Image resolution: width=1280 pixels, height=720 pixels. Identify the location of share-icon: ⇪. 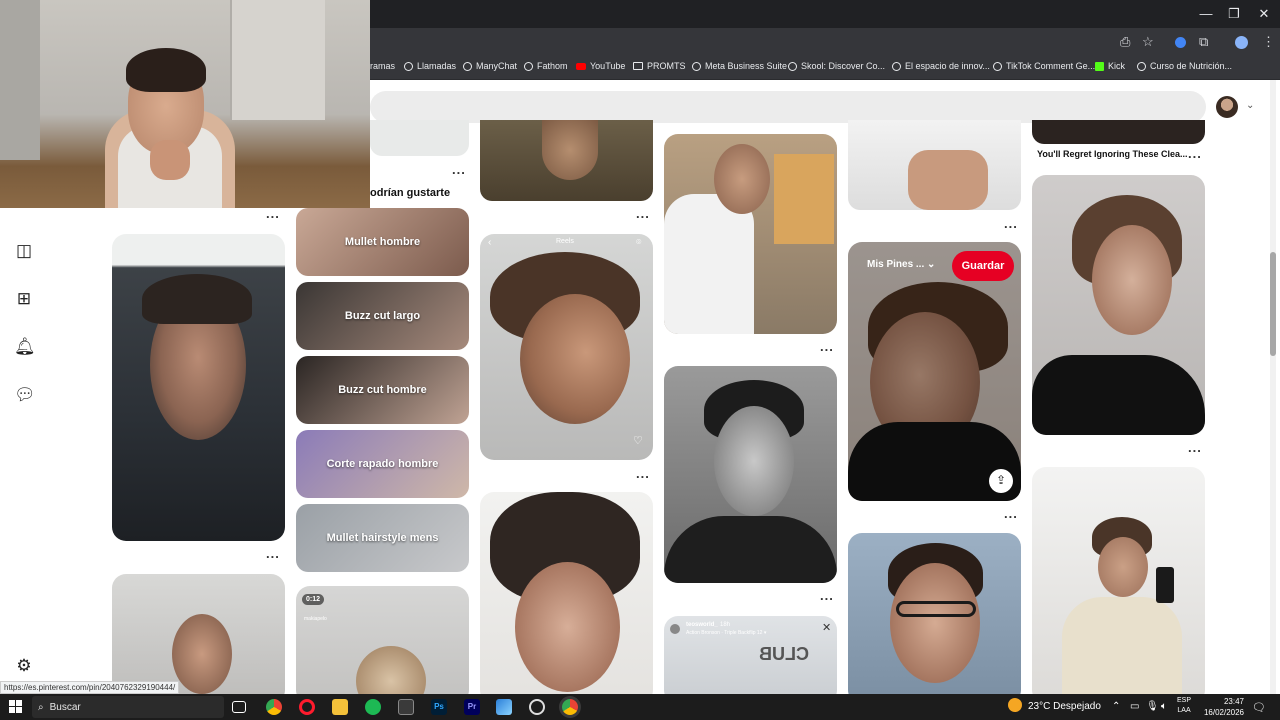
(1001, 481).